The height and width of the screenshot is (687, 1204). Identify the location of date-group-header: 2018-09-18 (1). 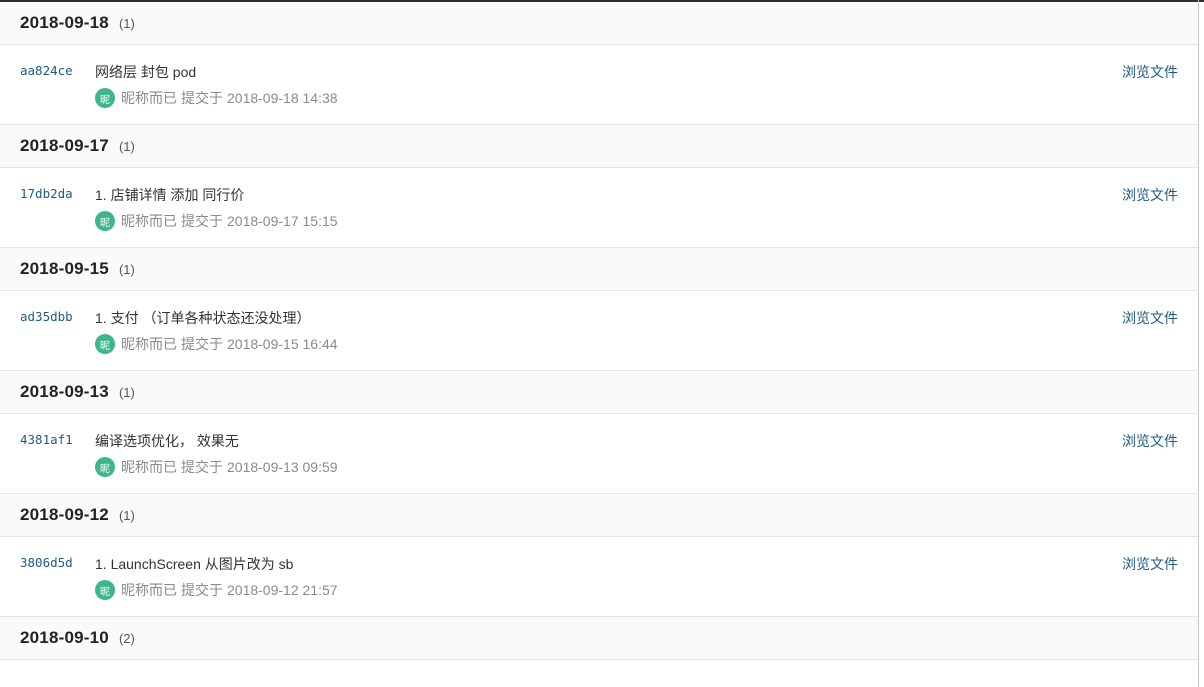
(599, 23).